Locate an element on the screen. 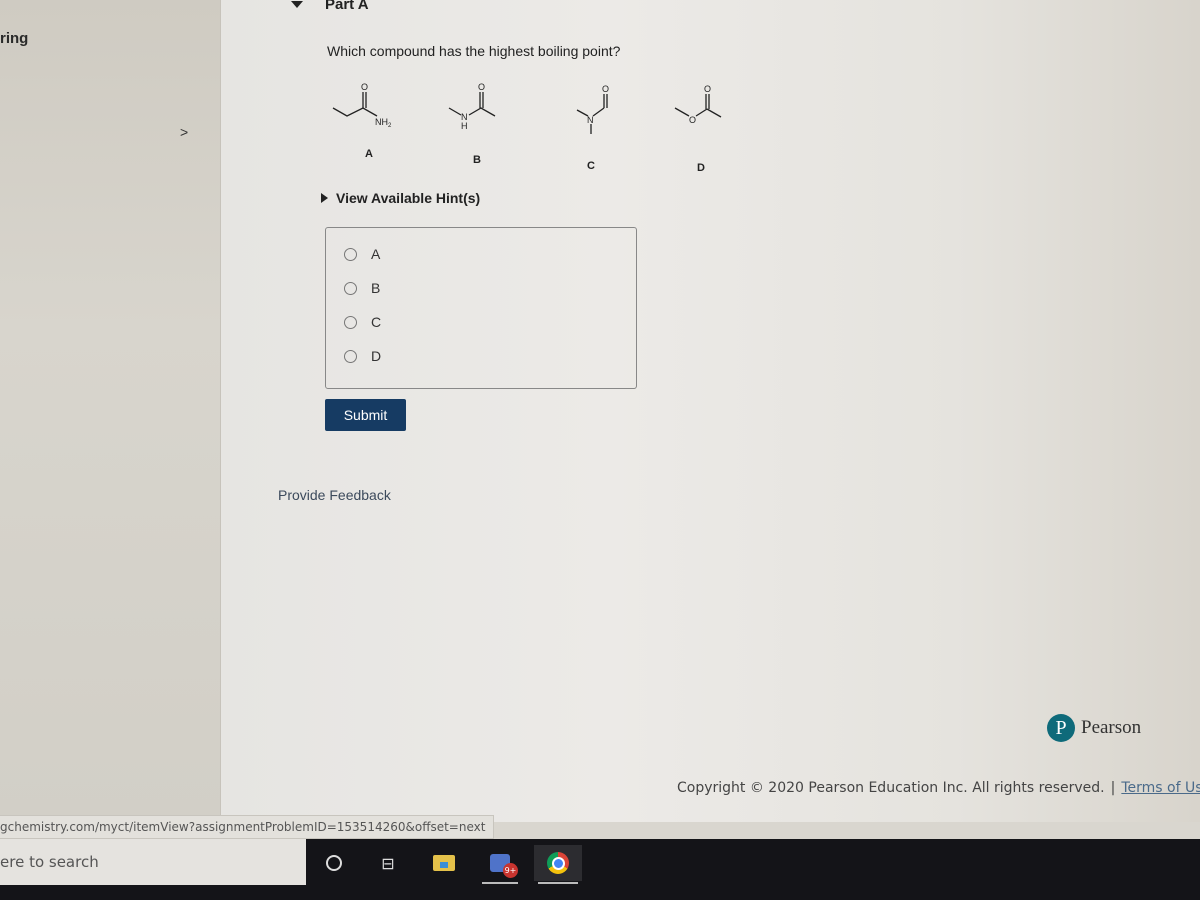  submit-button: Submit is located at coordinates (365, 415).